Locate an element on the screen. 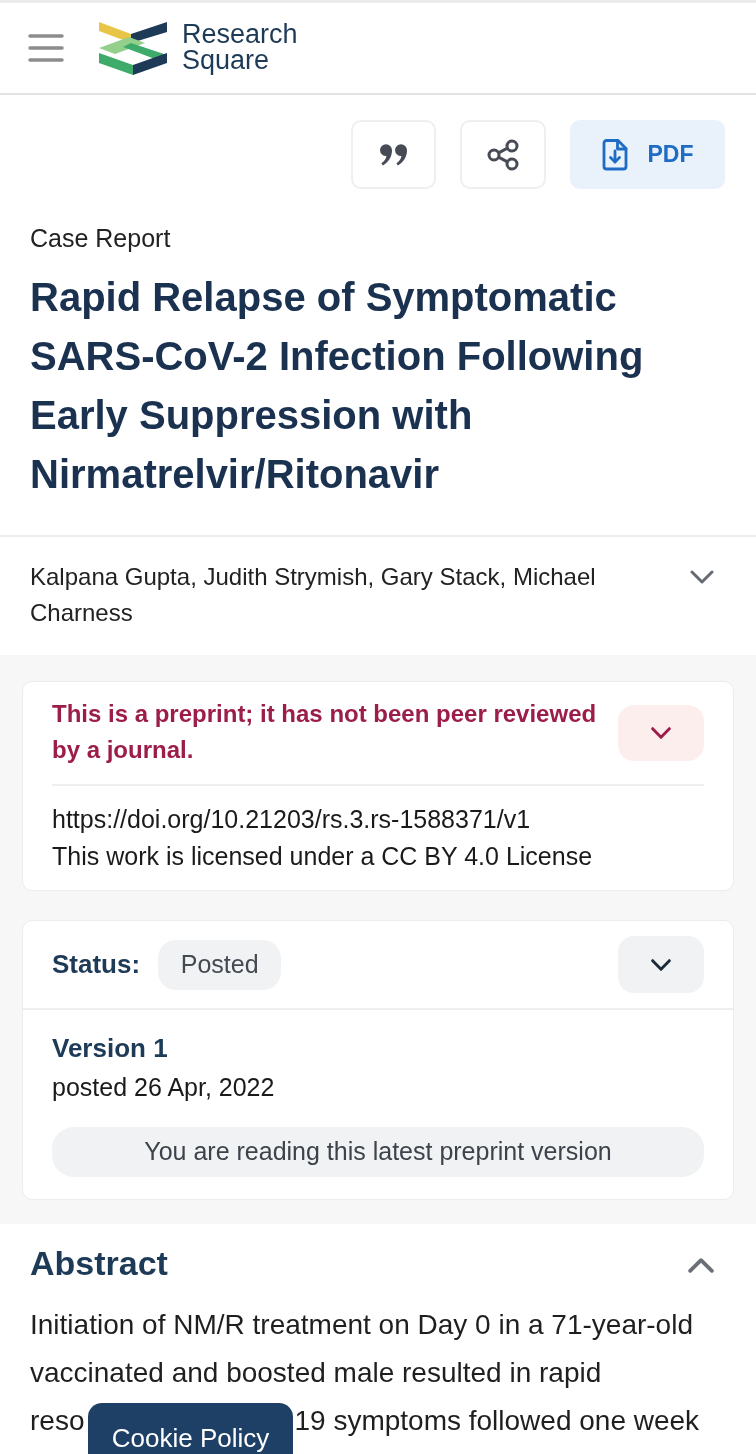 This screenshot has height=1454, width=756. abstract-text: 19 symptoms followed one week is located at coordinates (497, 1421).